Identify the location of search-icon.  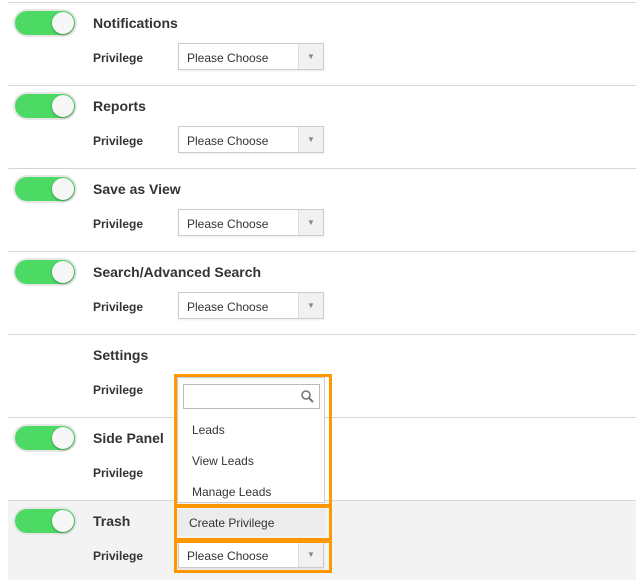
(307, 396).